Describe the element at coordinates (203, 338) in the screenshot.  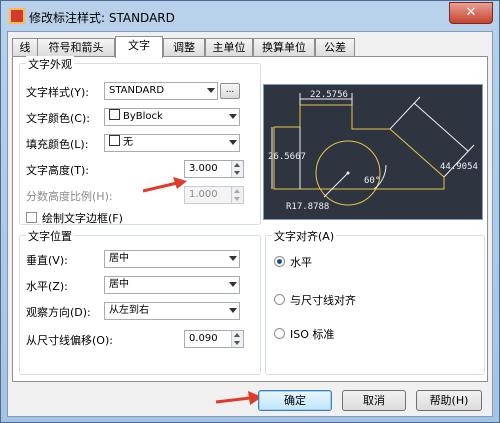
I see `offset-value: 0.090` at that location.